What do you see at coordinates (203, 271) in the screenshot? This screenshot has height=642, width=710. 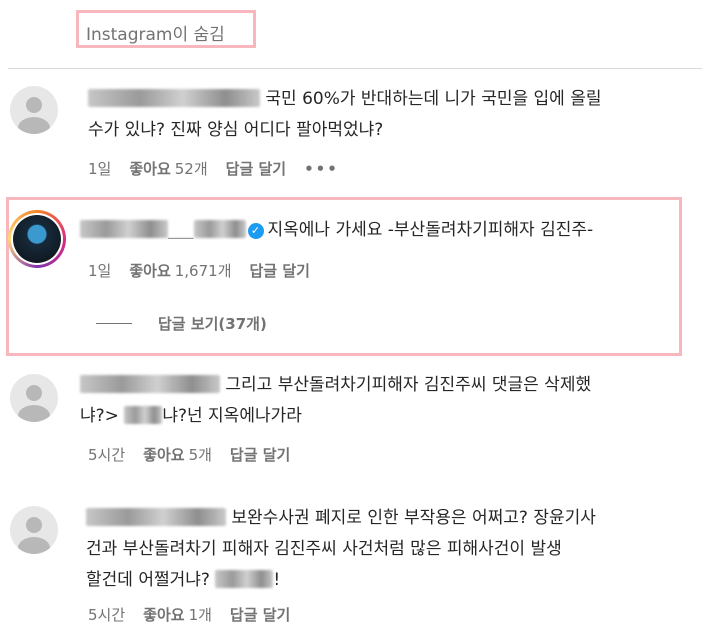 I see `like-count: 1,671개` at bounding box center [203, 271].